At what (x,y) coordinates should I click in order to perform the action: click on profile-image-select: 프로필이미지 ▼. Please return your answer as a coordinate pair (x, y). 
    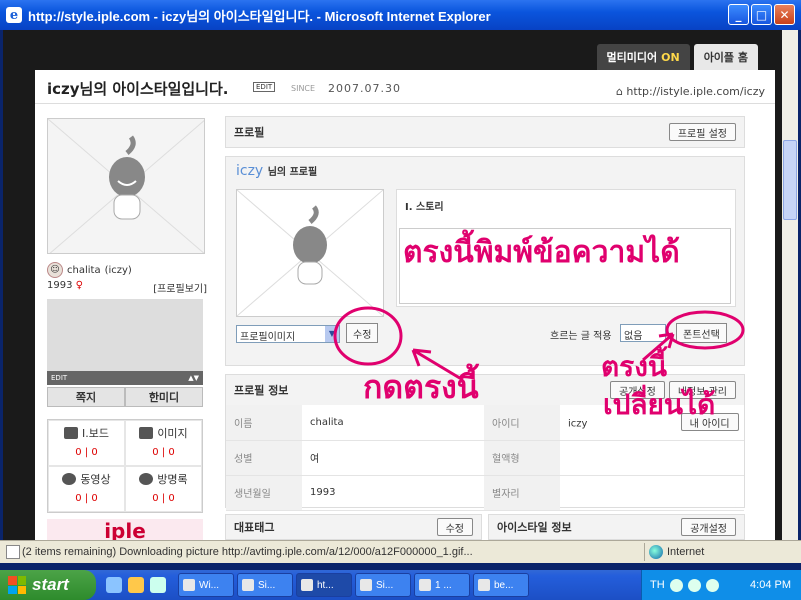
    Looking at the image, I should click on (288, 334).